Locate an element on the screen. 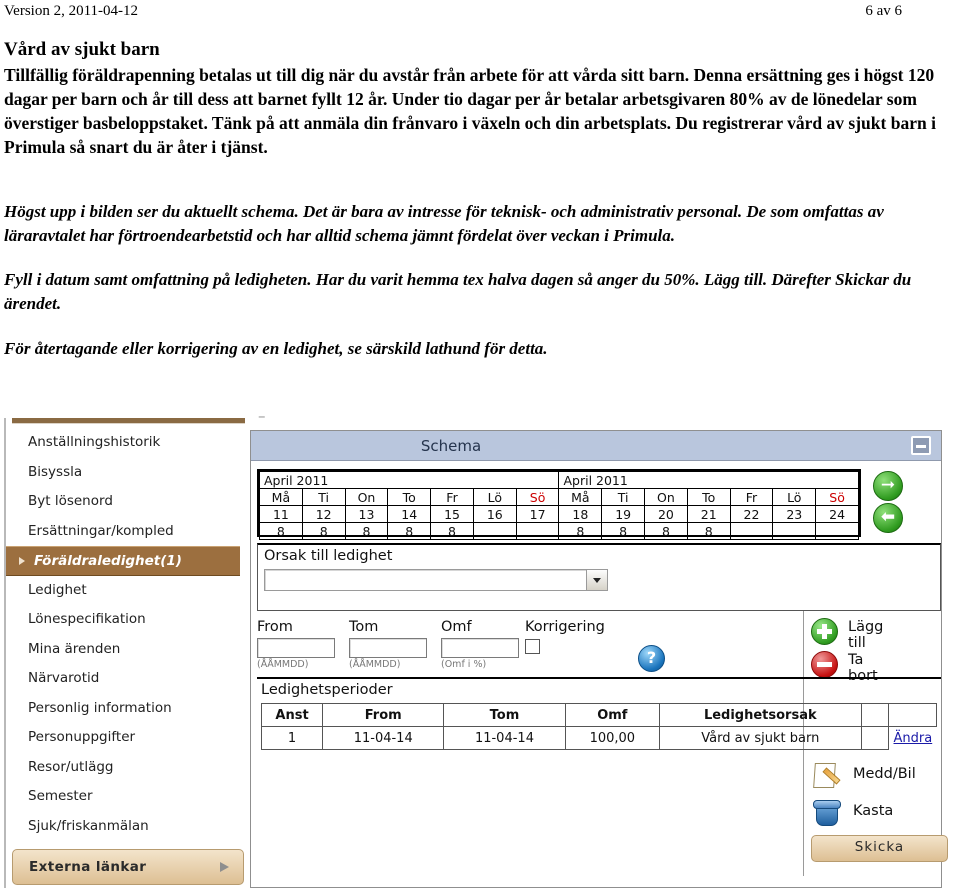  sidebar-item-semester: Semester is located at coordinates (126, 797).